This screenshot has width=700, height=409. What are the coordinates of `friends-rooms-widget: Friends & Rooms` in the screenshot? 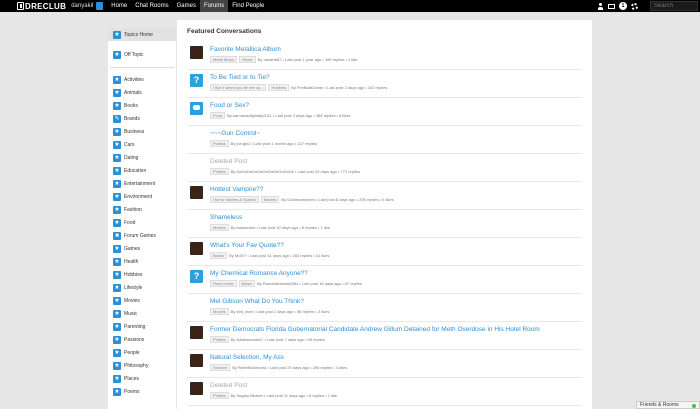 It's located at (668, 405).